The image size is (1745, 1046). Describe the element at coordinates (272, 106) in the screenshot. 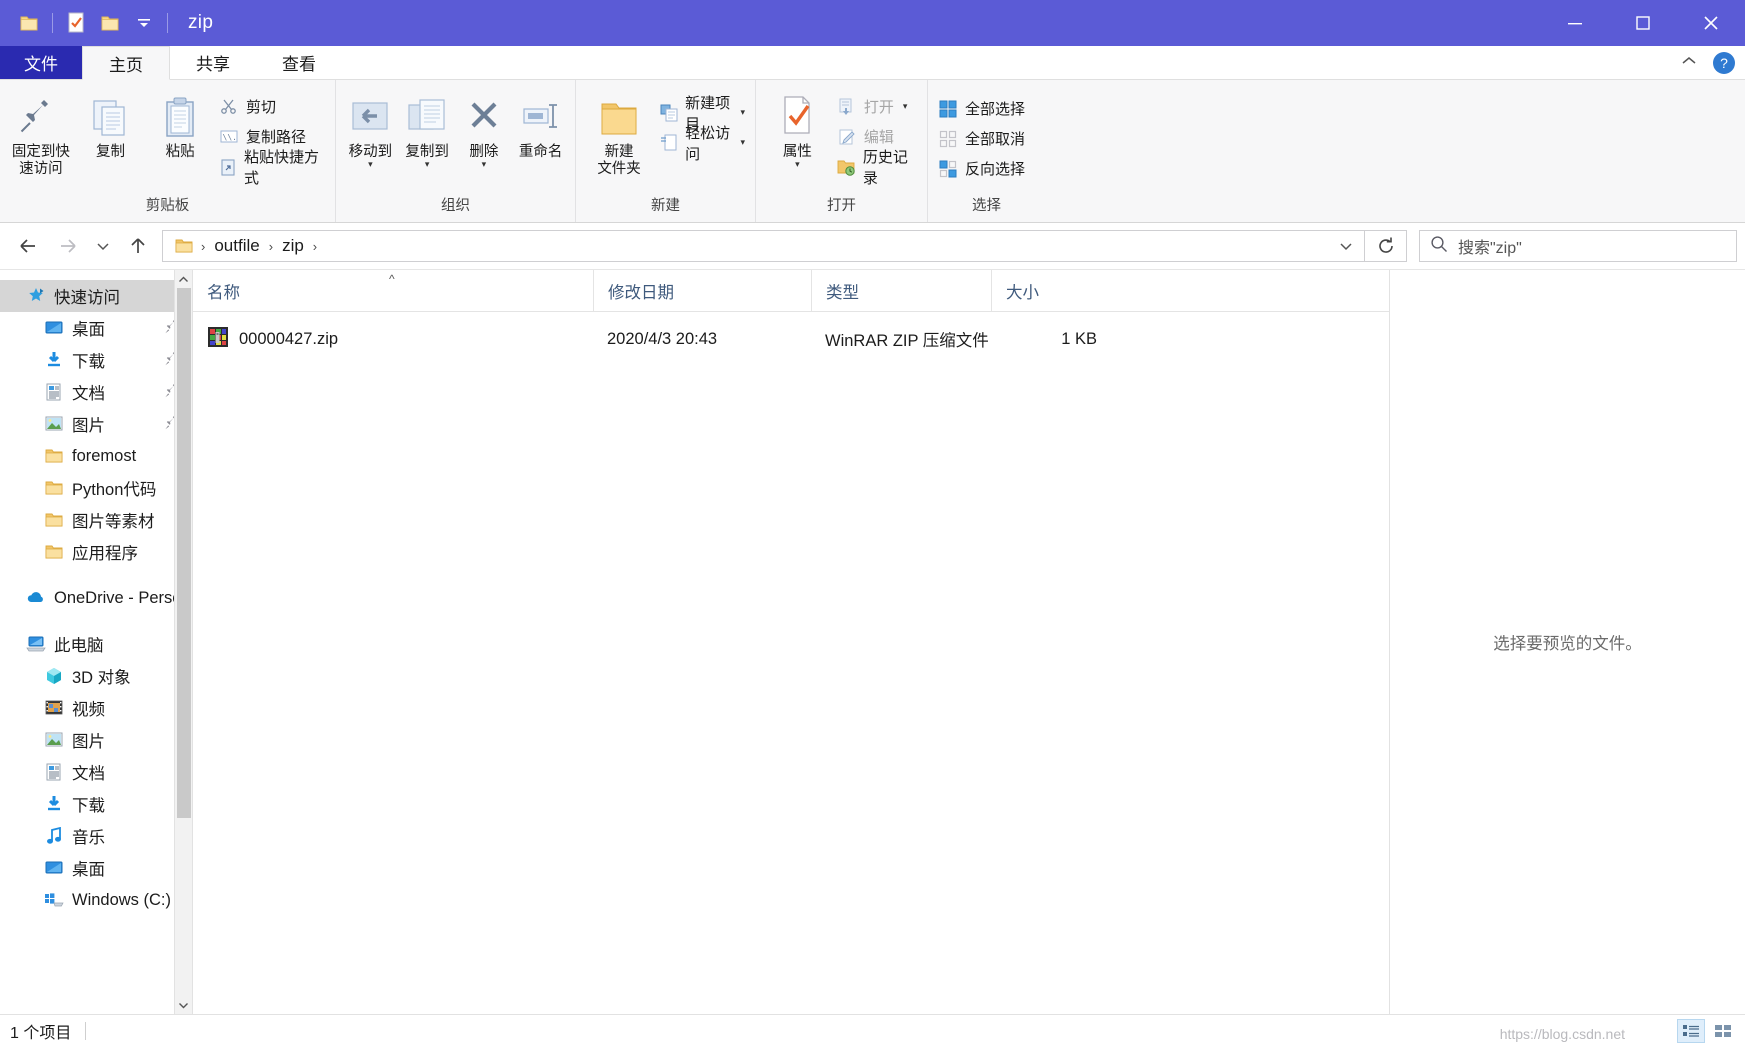

I see `cut-button: 剪切` at that location.